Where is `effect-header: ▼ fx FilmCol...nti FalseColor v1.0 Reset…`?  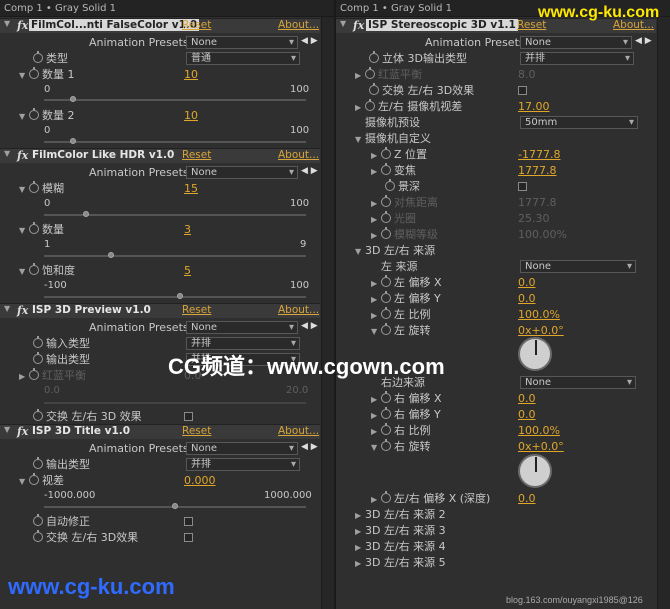 effect-header: ▼ fx FilmCol...nti FalseColor v1.0 Reset… is located at coordinates (160, 25).